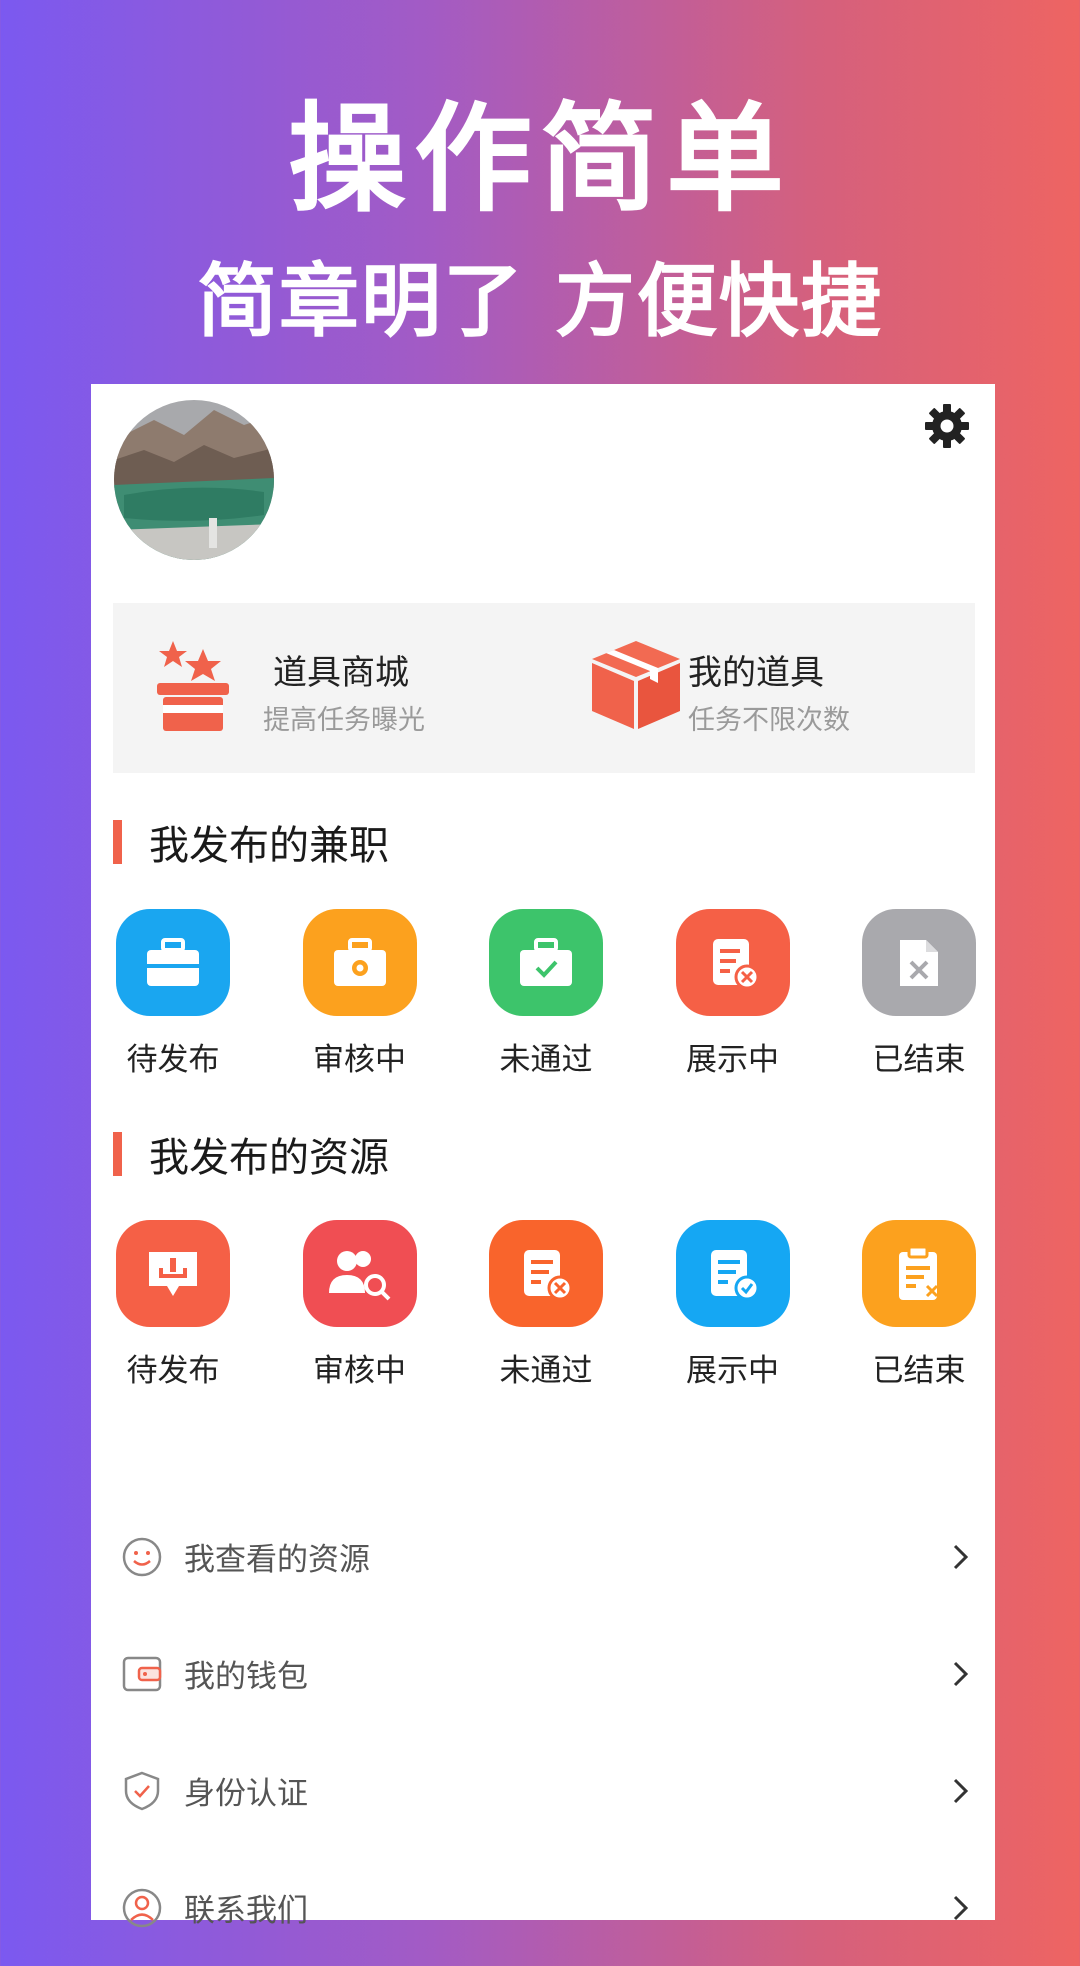  I want to click on message-upload-icon, so click(173, 1273).